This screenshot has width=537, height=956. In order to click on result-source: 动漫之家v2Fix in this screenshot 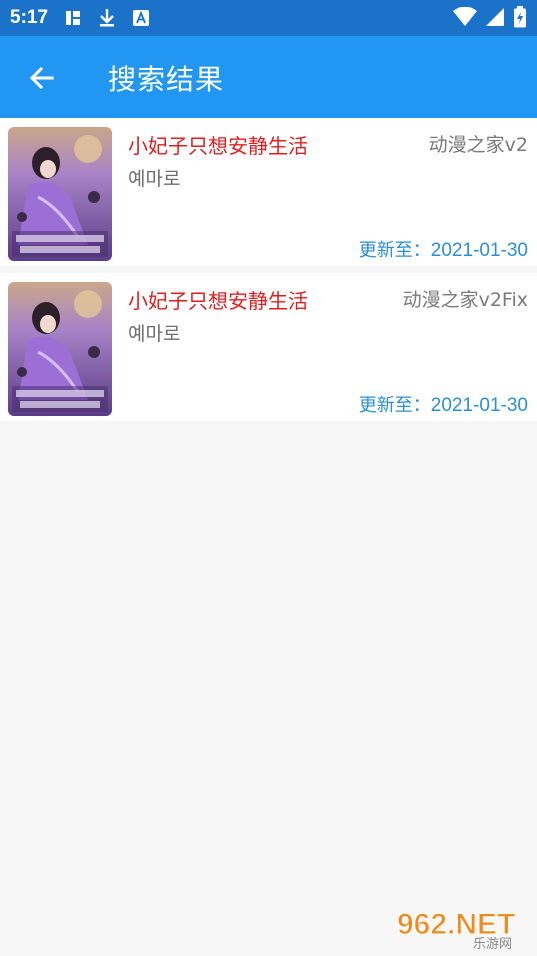, I will do `click(465, 300)`.